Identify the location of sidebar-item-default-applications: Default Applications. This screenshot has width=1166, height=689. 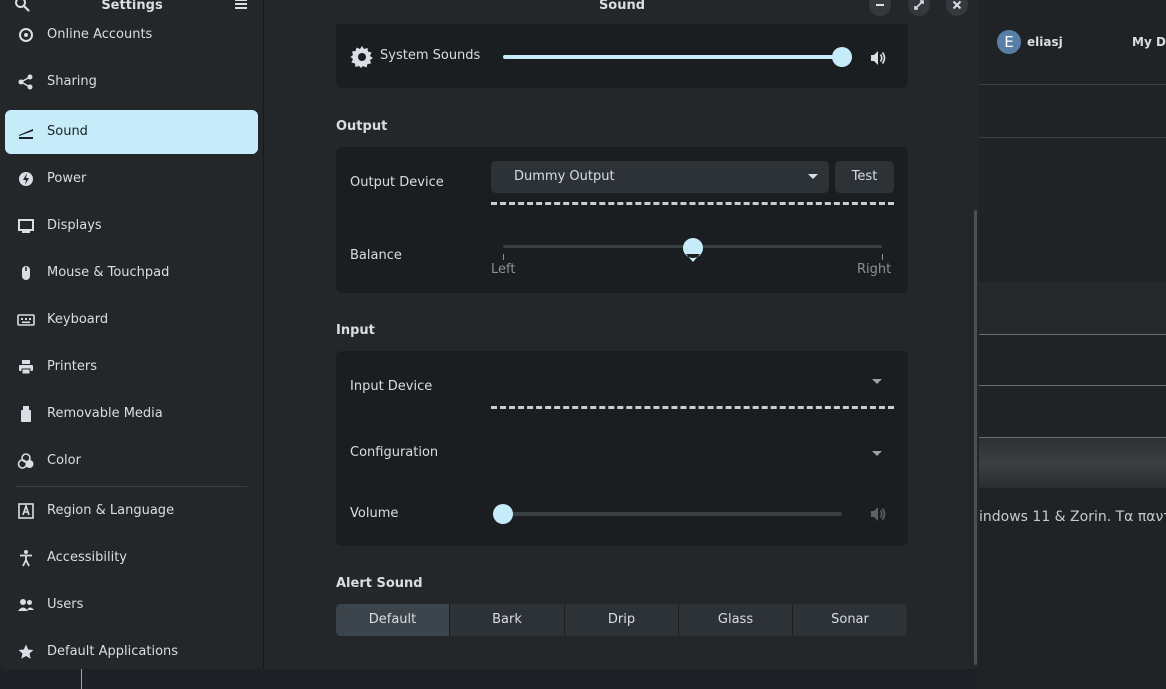
(131, 649).